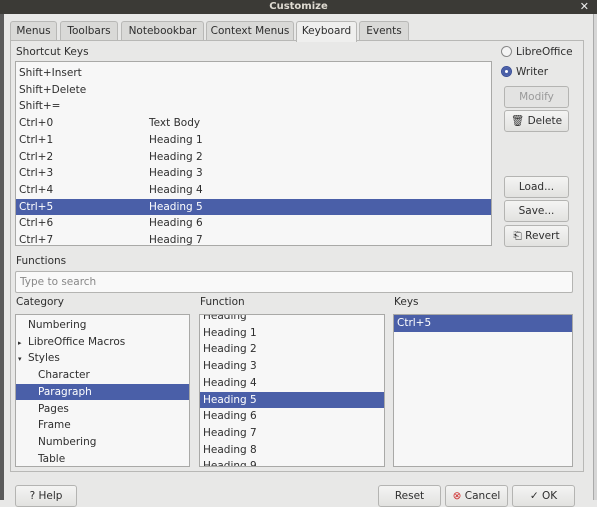 The width and height of the screenshot is (597, 507). Describe the element at coordinates (292, 400) in the screenshot. I see `function-item: Heading 5` at that location.